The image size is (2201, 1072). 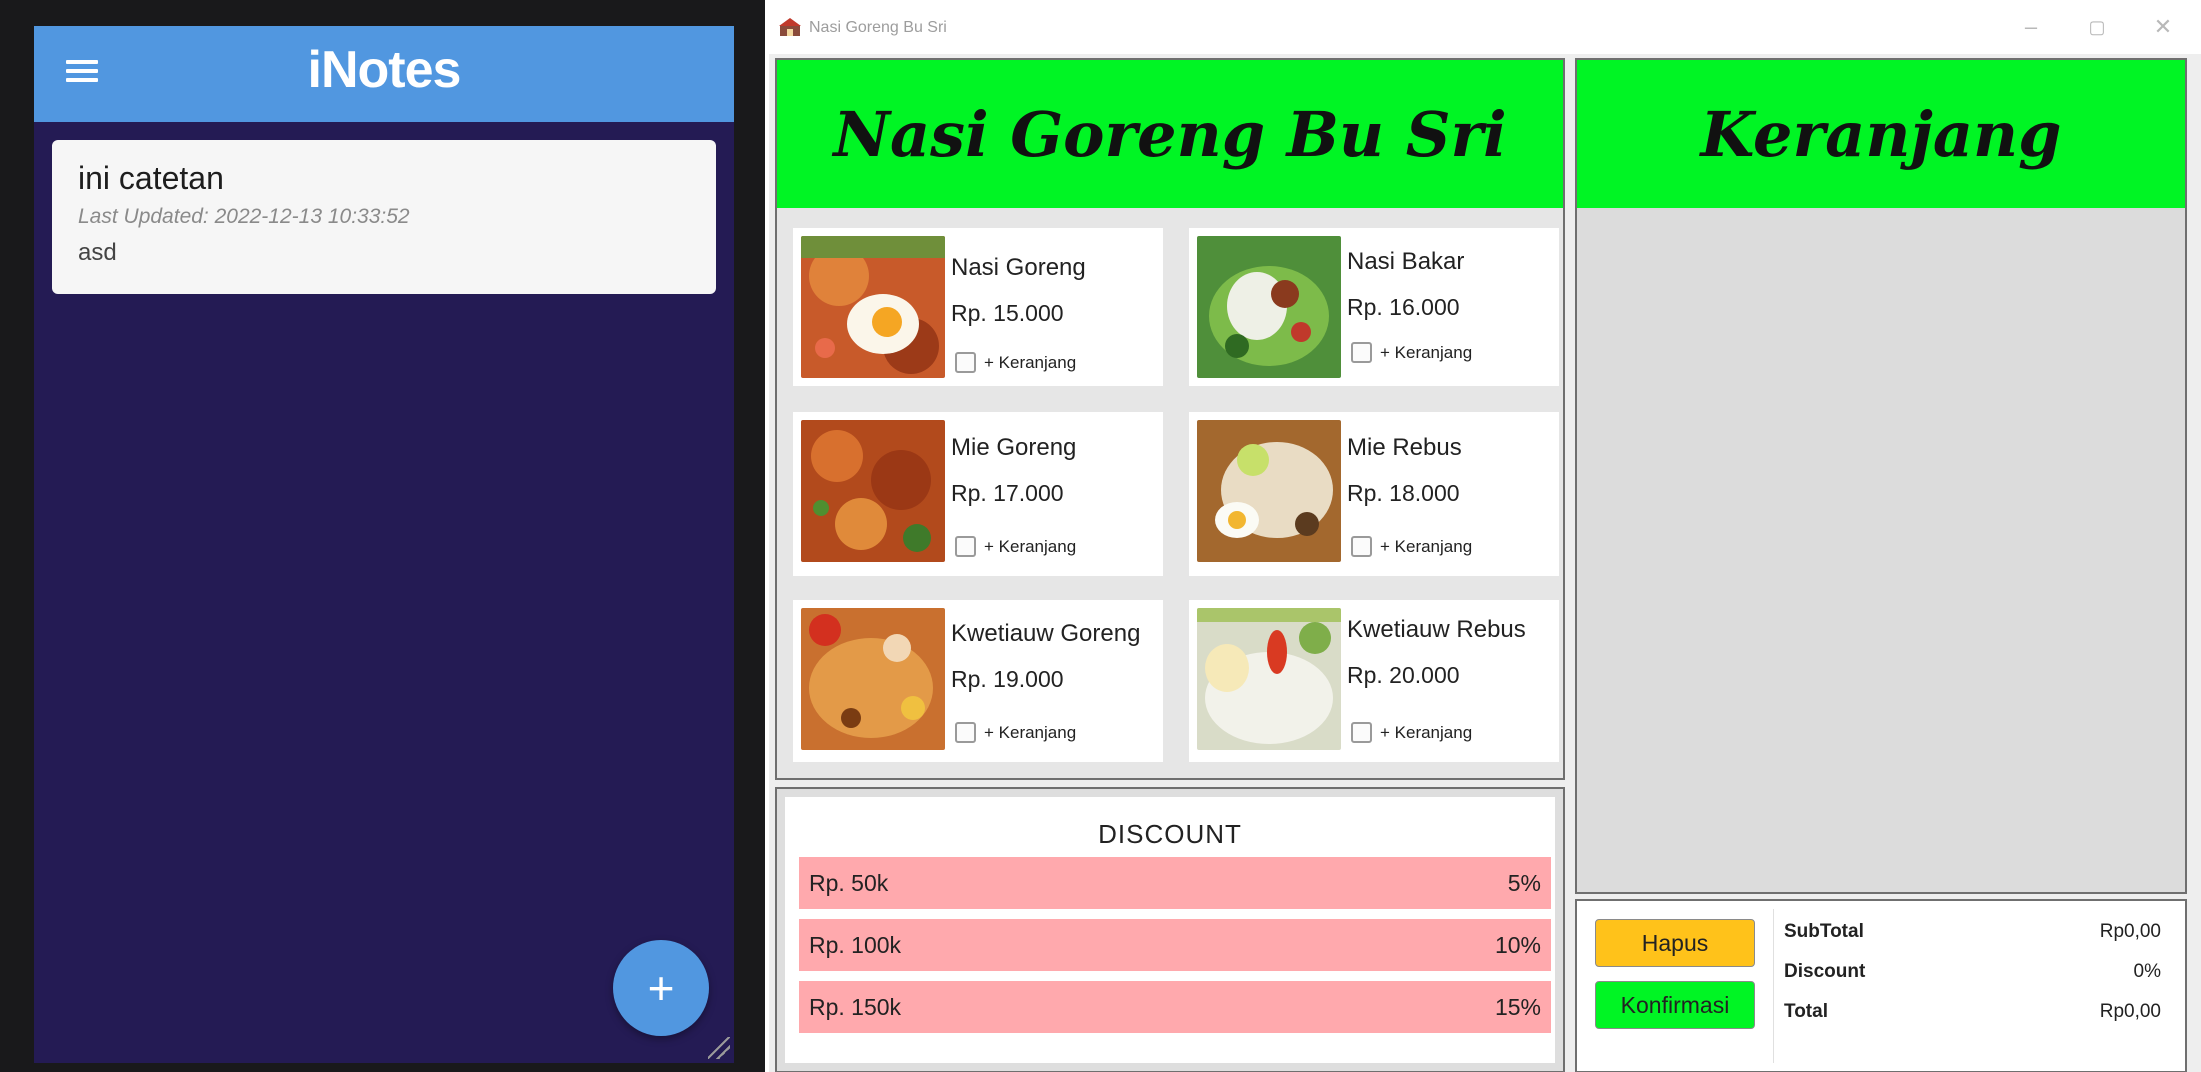 What do you see at coordinates (1806, 1011) in the screenshot?
I see `total-label: Total` at bounding box center [1806, 1011].